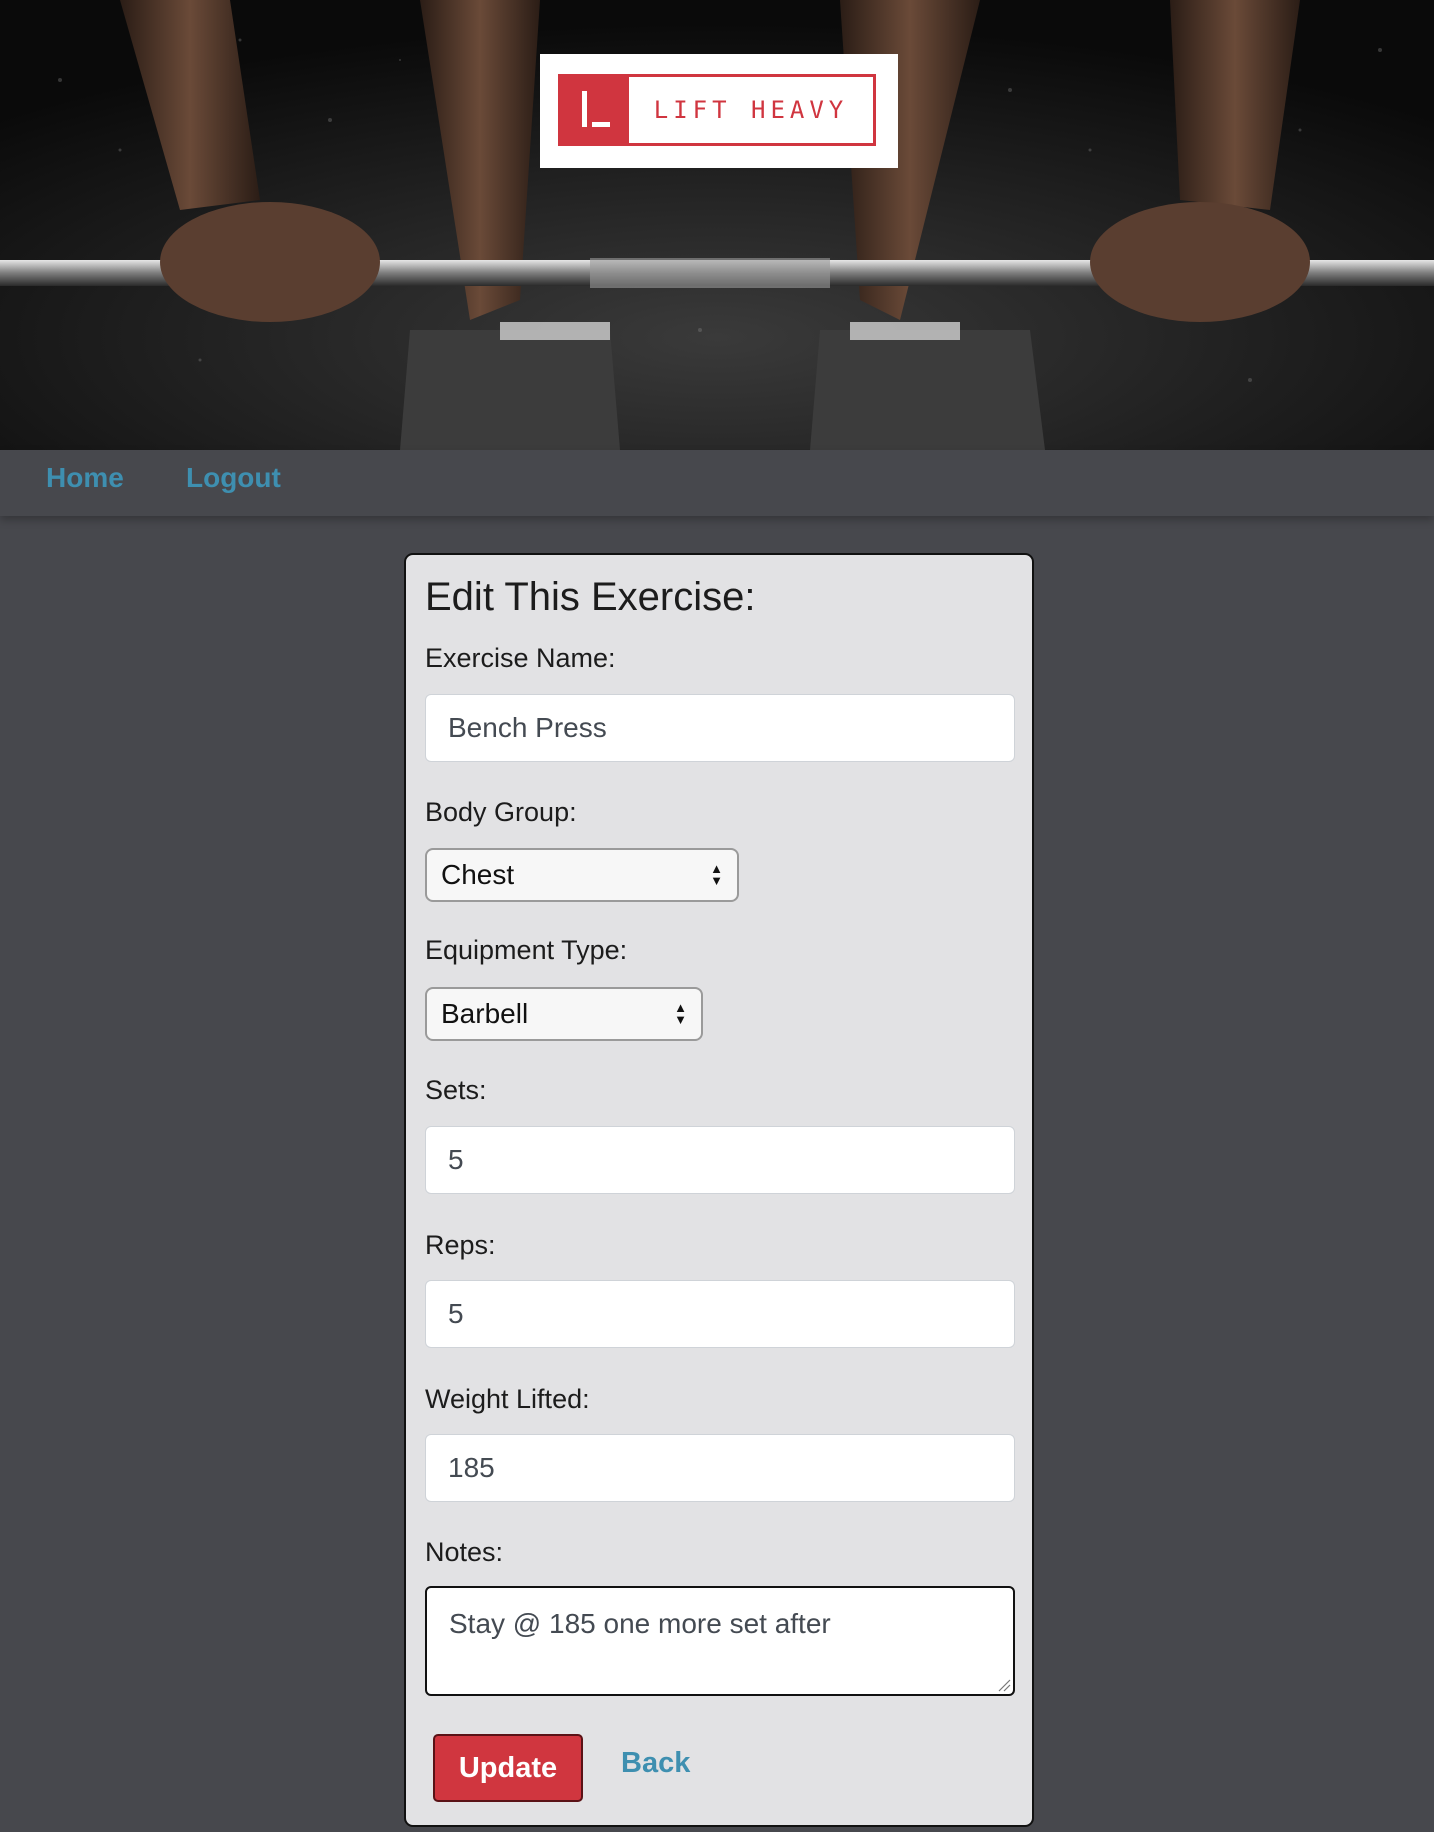 This screenshot has height=1832, width=1434. I want to click on sets-input, so click(720, 1160).